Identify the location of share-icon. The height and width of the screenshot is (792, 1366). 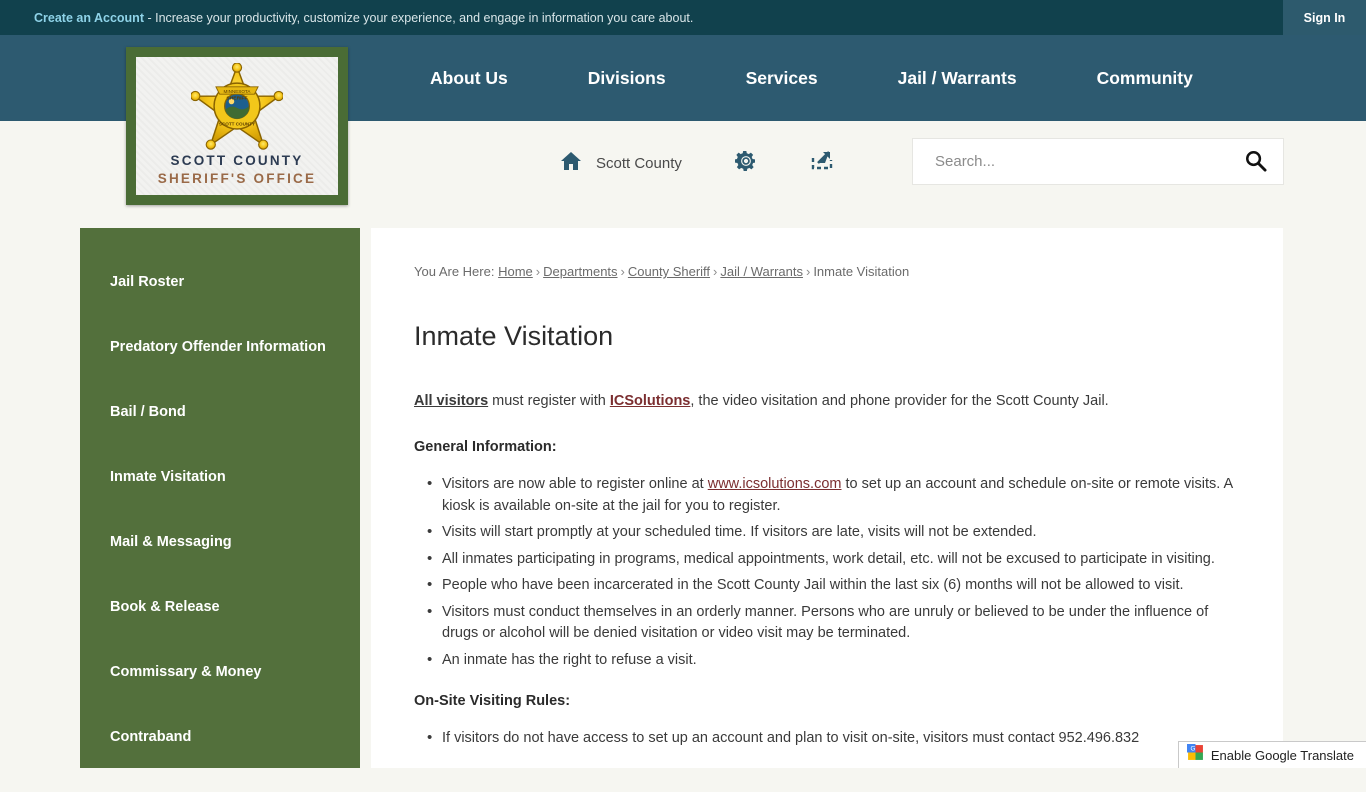
(822, 163).